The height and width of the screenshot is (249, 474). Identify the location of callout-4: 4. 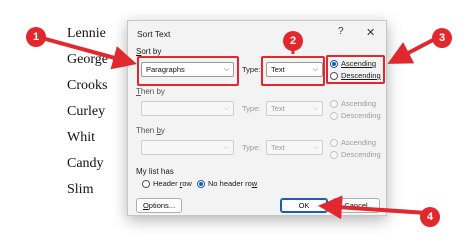
(430, 217).